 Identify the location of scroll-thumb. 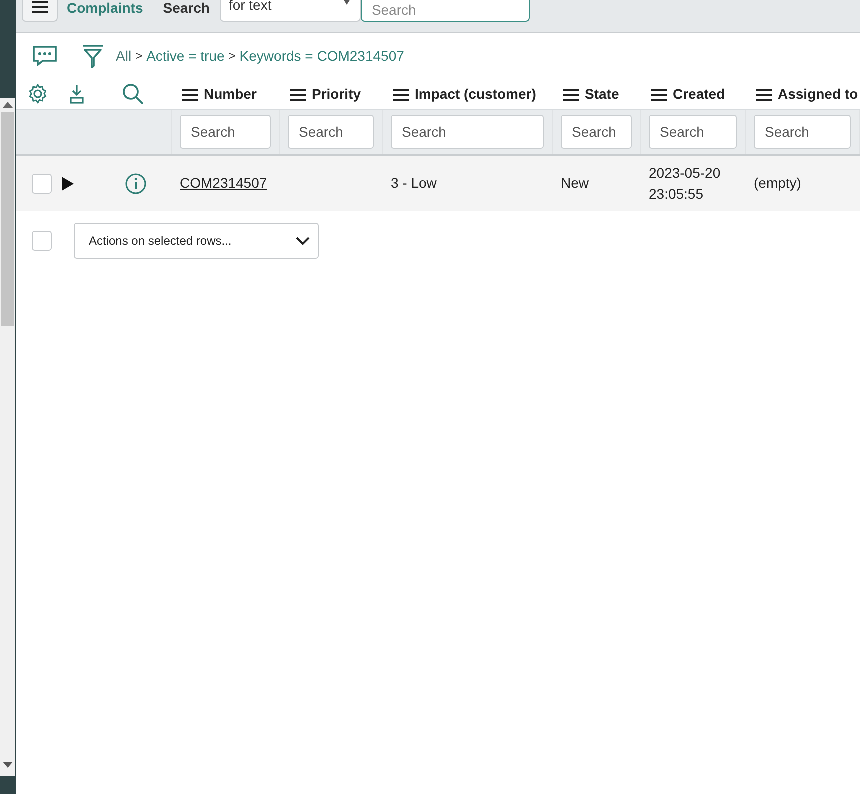
(7, 219).